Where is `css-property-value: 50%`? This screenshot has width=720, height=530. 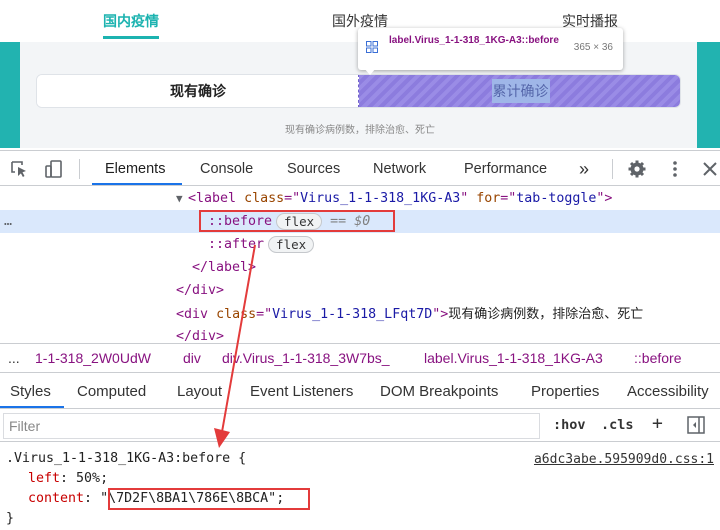
css-property-value: 50% is located at coordinates (88, 478).